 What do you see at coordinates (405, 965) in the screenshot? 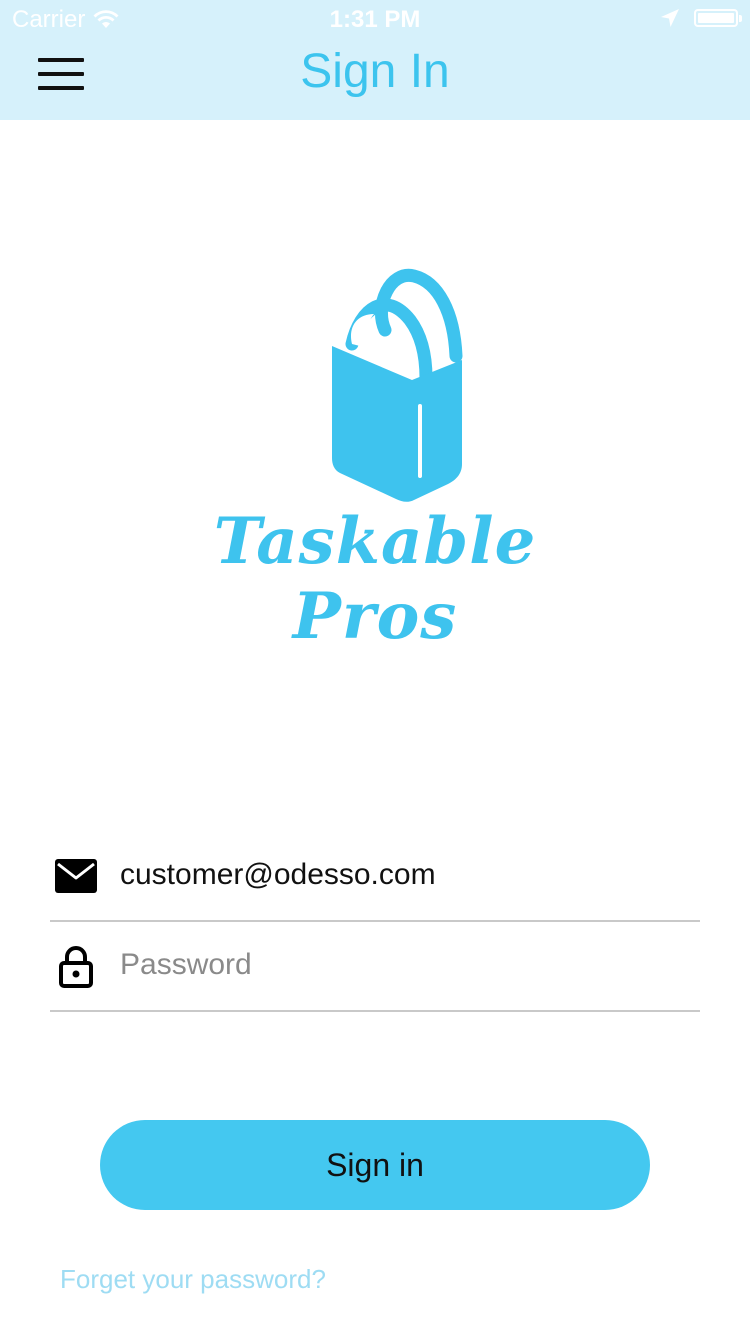
I see `password-field` at bounding box center [405, 965].